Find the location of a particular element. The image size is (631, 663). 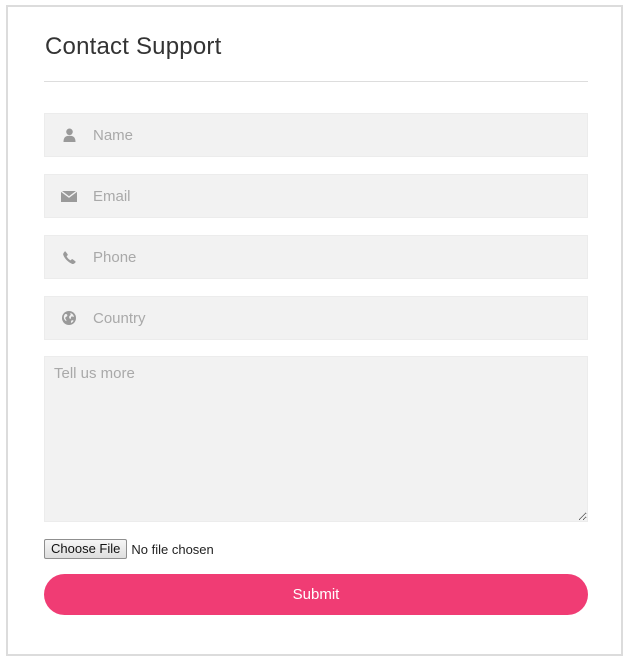

choose-file-button: Choose File is located at coordinates (86, 549).